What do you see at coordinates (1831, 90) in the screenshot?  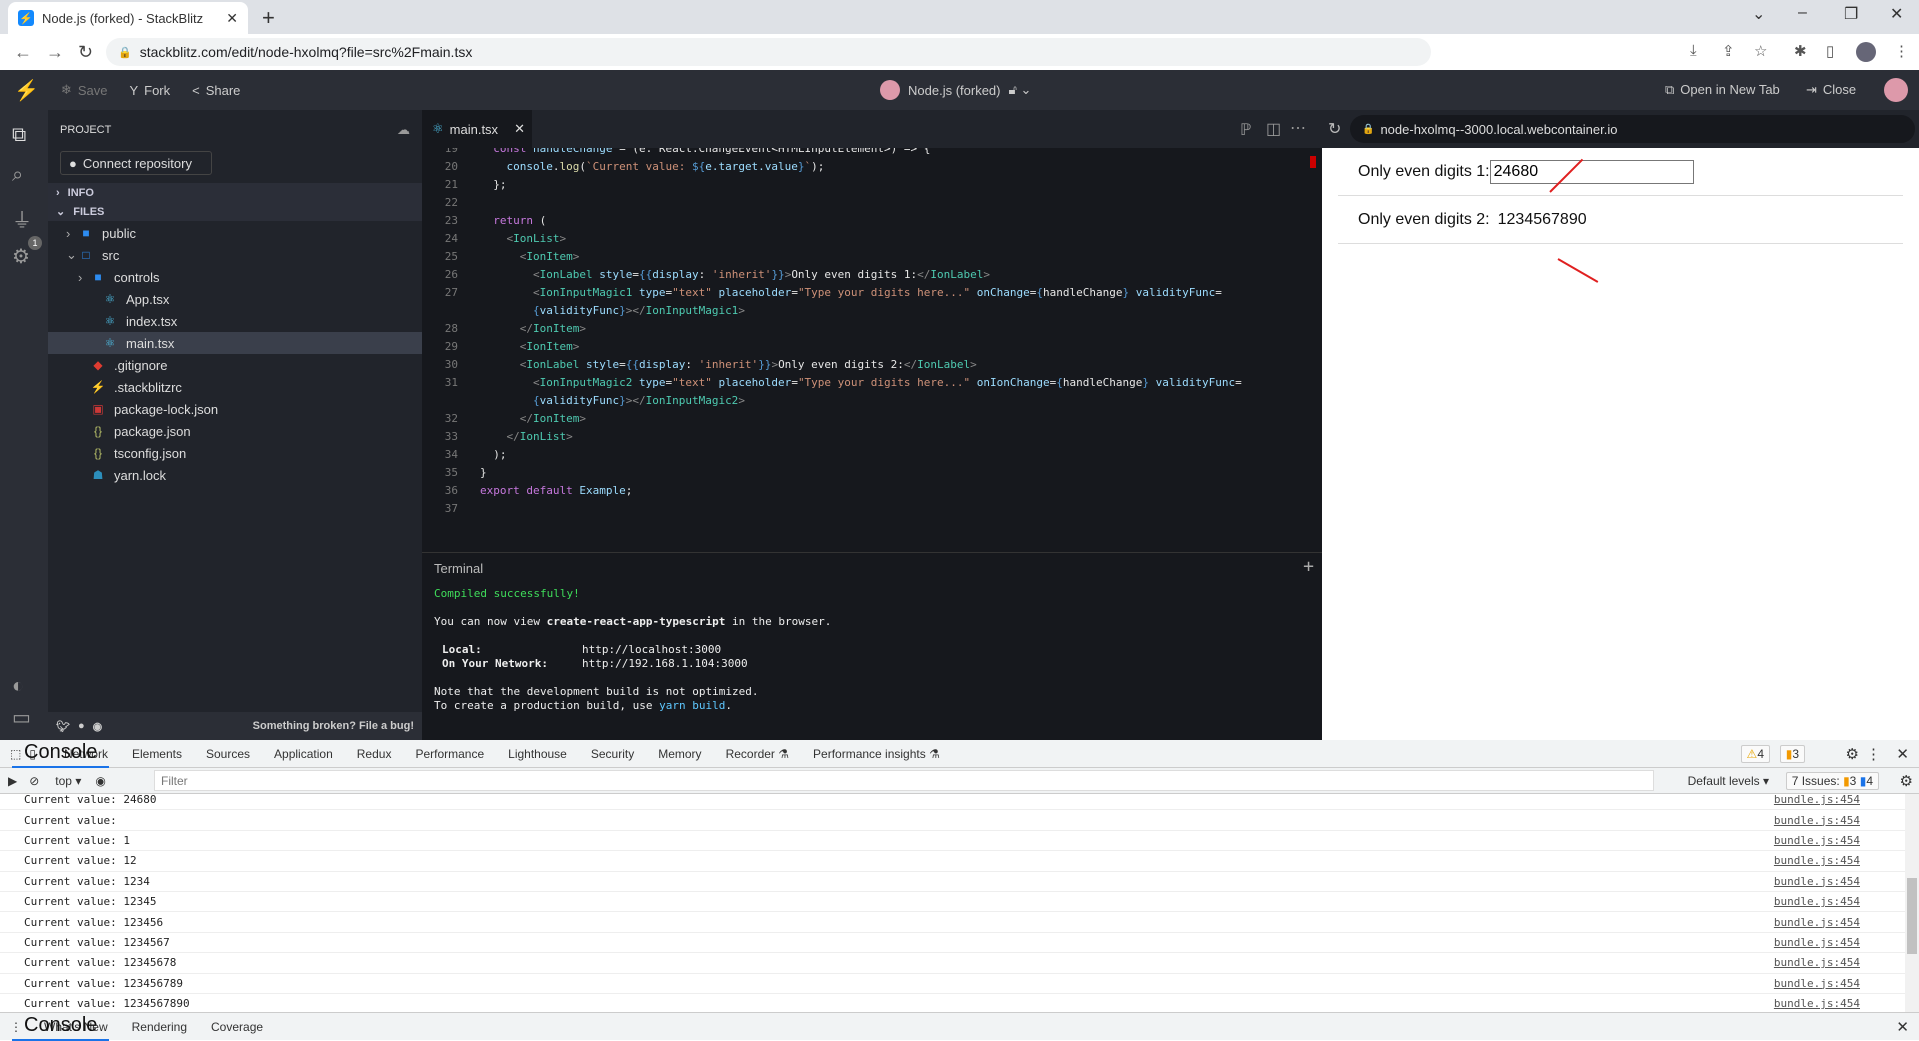 I see `close-preview-button: ⇥ Close` at bounding box center [1831, 90].